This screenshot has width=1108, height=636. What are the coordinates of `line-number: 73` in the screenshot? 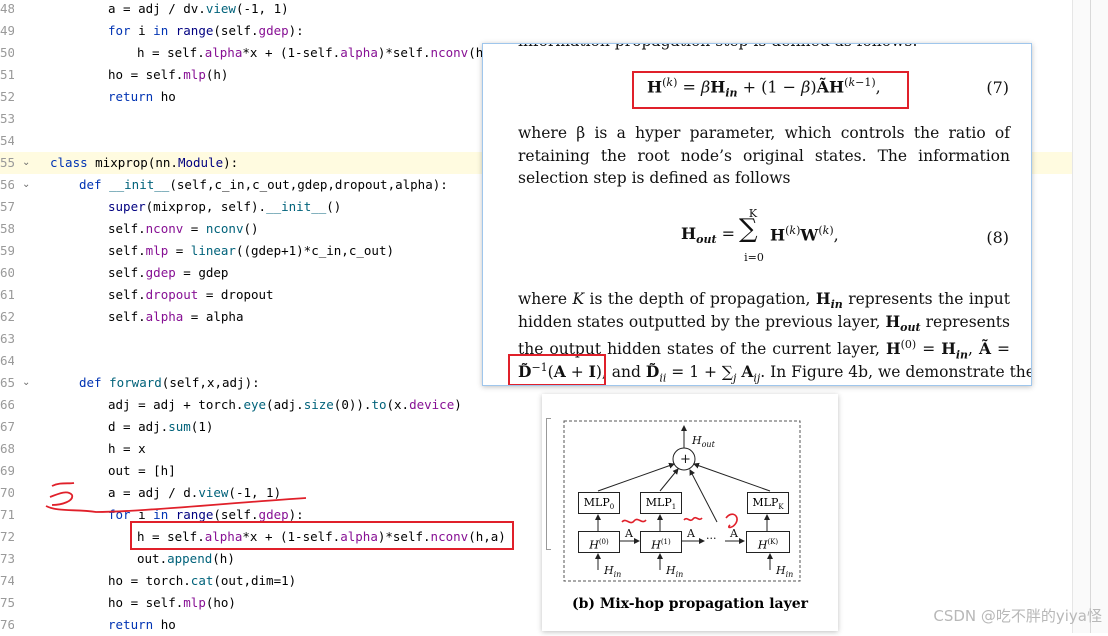 It's located at (7, 558).